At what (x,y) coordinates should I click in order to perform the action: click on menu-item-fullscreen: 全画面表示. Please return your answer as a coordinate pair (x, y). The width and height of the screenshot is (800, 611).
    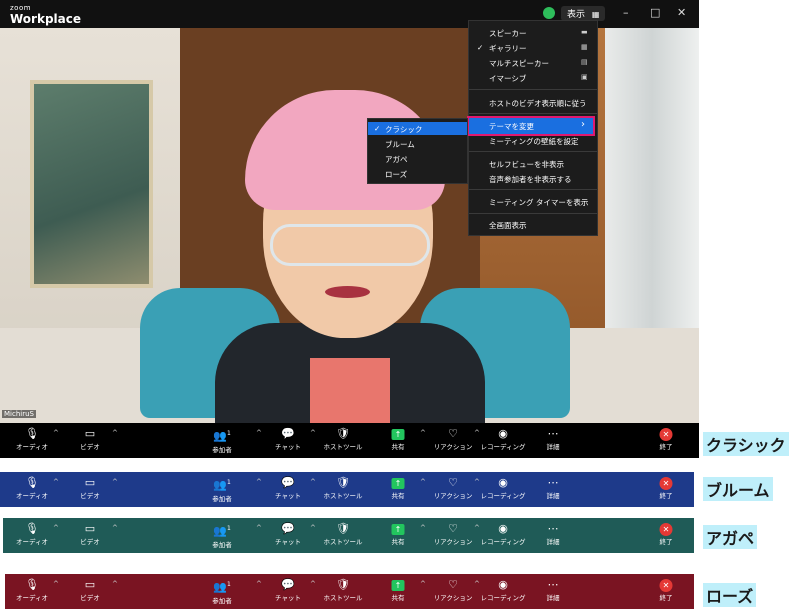
    Looking at the image, I should click on (508, 225).